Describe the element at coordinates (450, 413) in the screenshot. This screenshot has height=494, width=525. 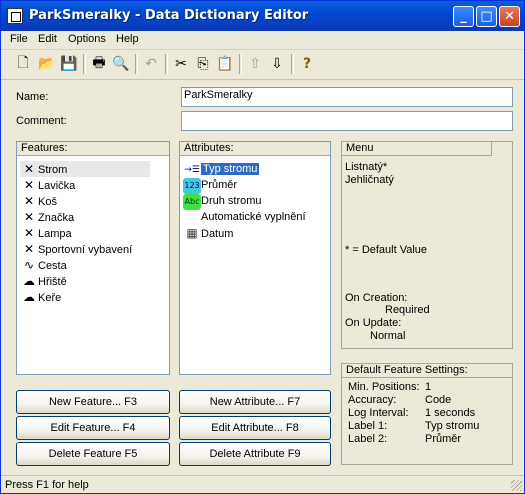
I see `setting-value: 1 seconds` at that location.